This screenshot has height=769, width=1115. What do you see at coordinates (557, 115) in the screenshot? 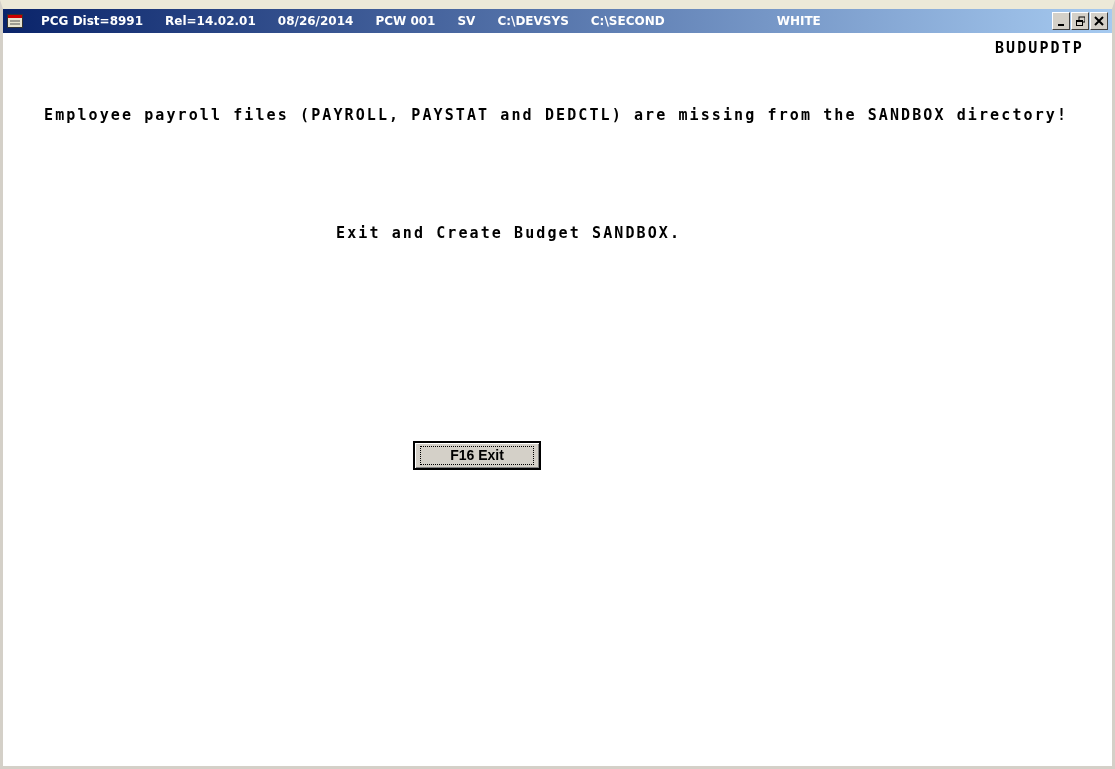
I see `message-text: Employee payroll files (PAYROLL, PAYSTAT and DEDCTL) are missing from the SANDBOX directory!` at bounding box center [557, 115].